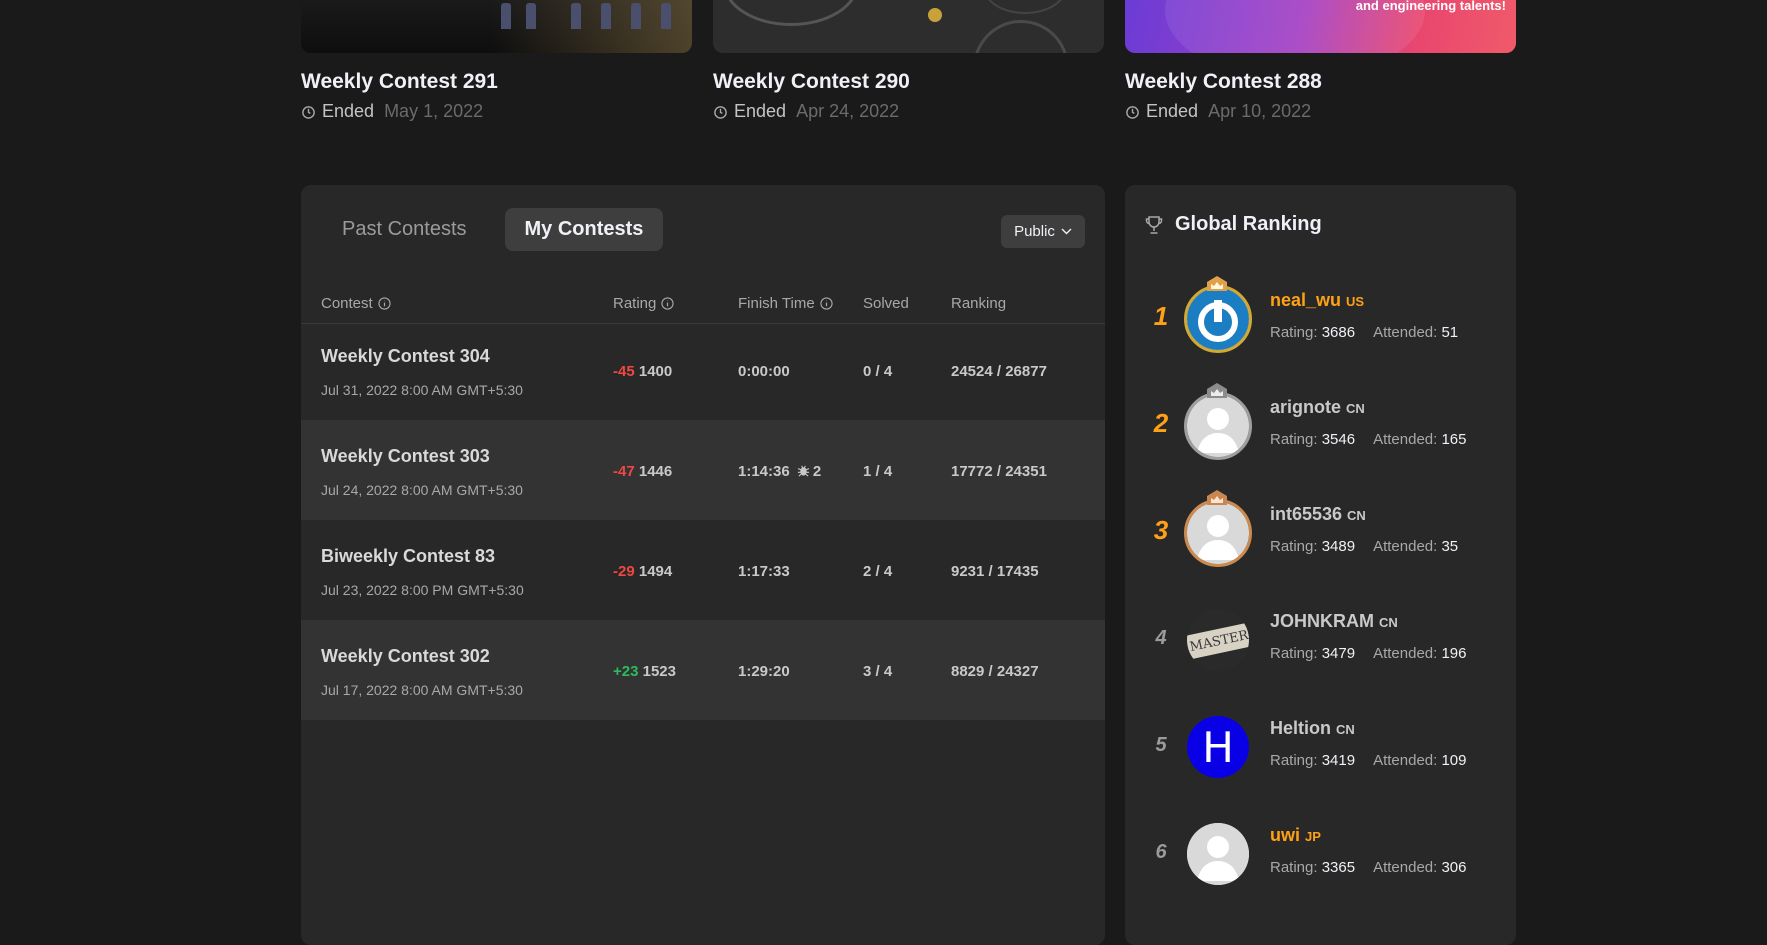 The image size is (1767, 945). What do you see at coordinates (1320, 318) in the screenshot?
I see `ranking-item: 1 neal_wu US Rating: 3686 Attended: 51` at bounding box center [1320, 318].